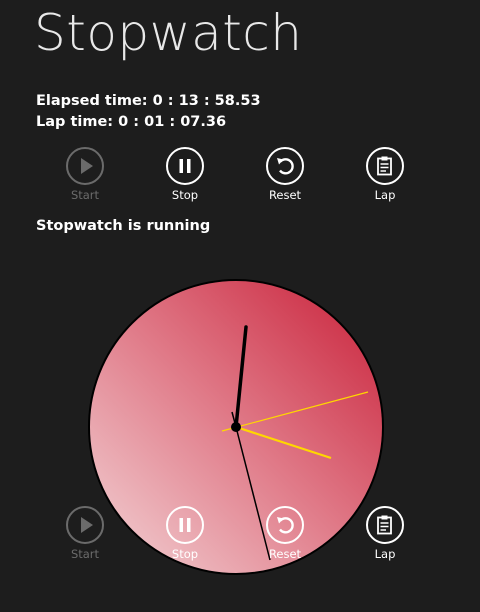 This screenshot has height=612, width=480. Describe the element at coordinates (385, 554) in the screenshot. I see `overlay-lap-button-label: Lap` at that location.